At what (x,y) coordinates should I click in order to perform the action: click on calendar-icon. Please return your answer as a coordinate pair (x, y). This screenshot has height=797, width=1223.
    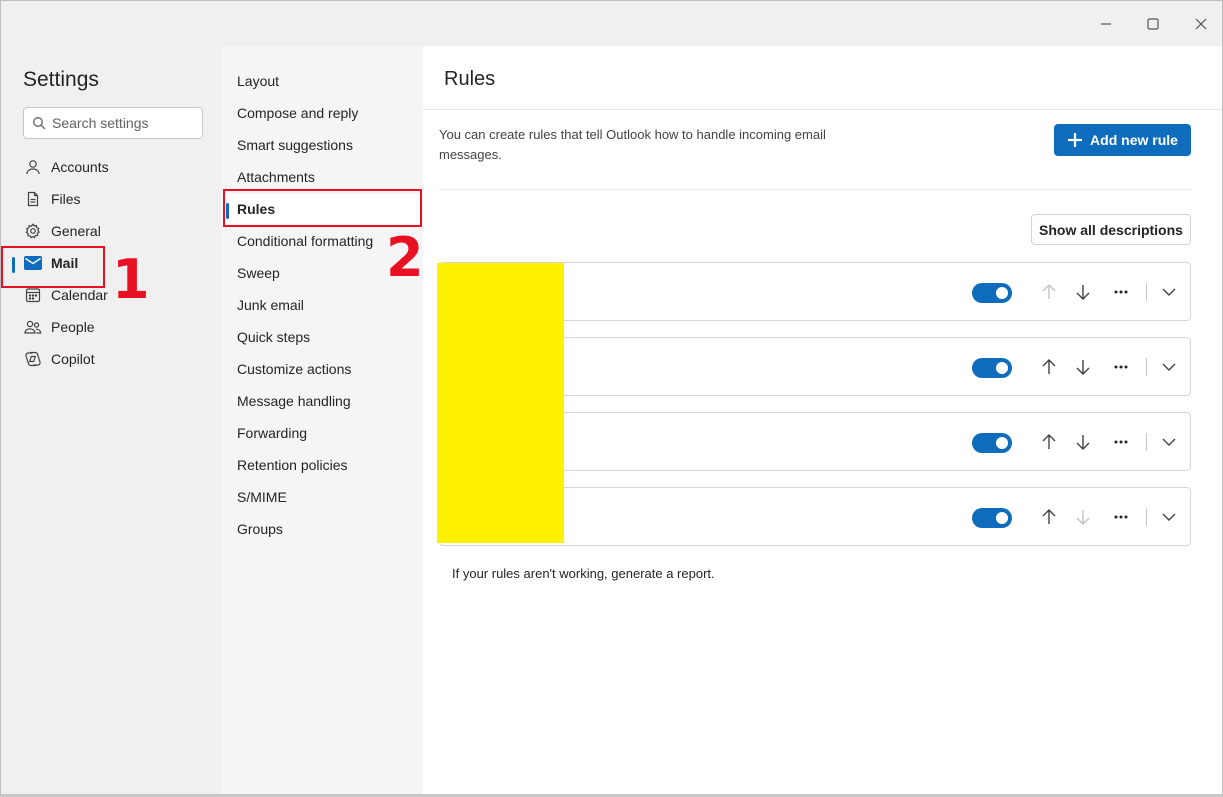
    Looking at the image, I should click on (33, 295).